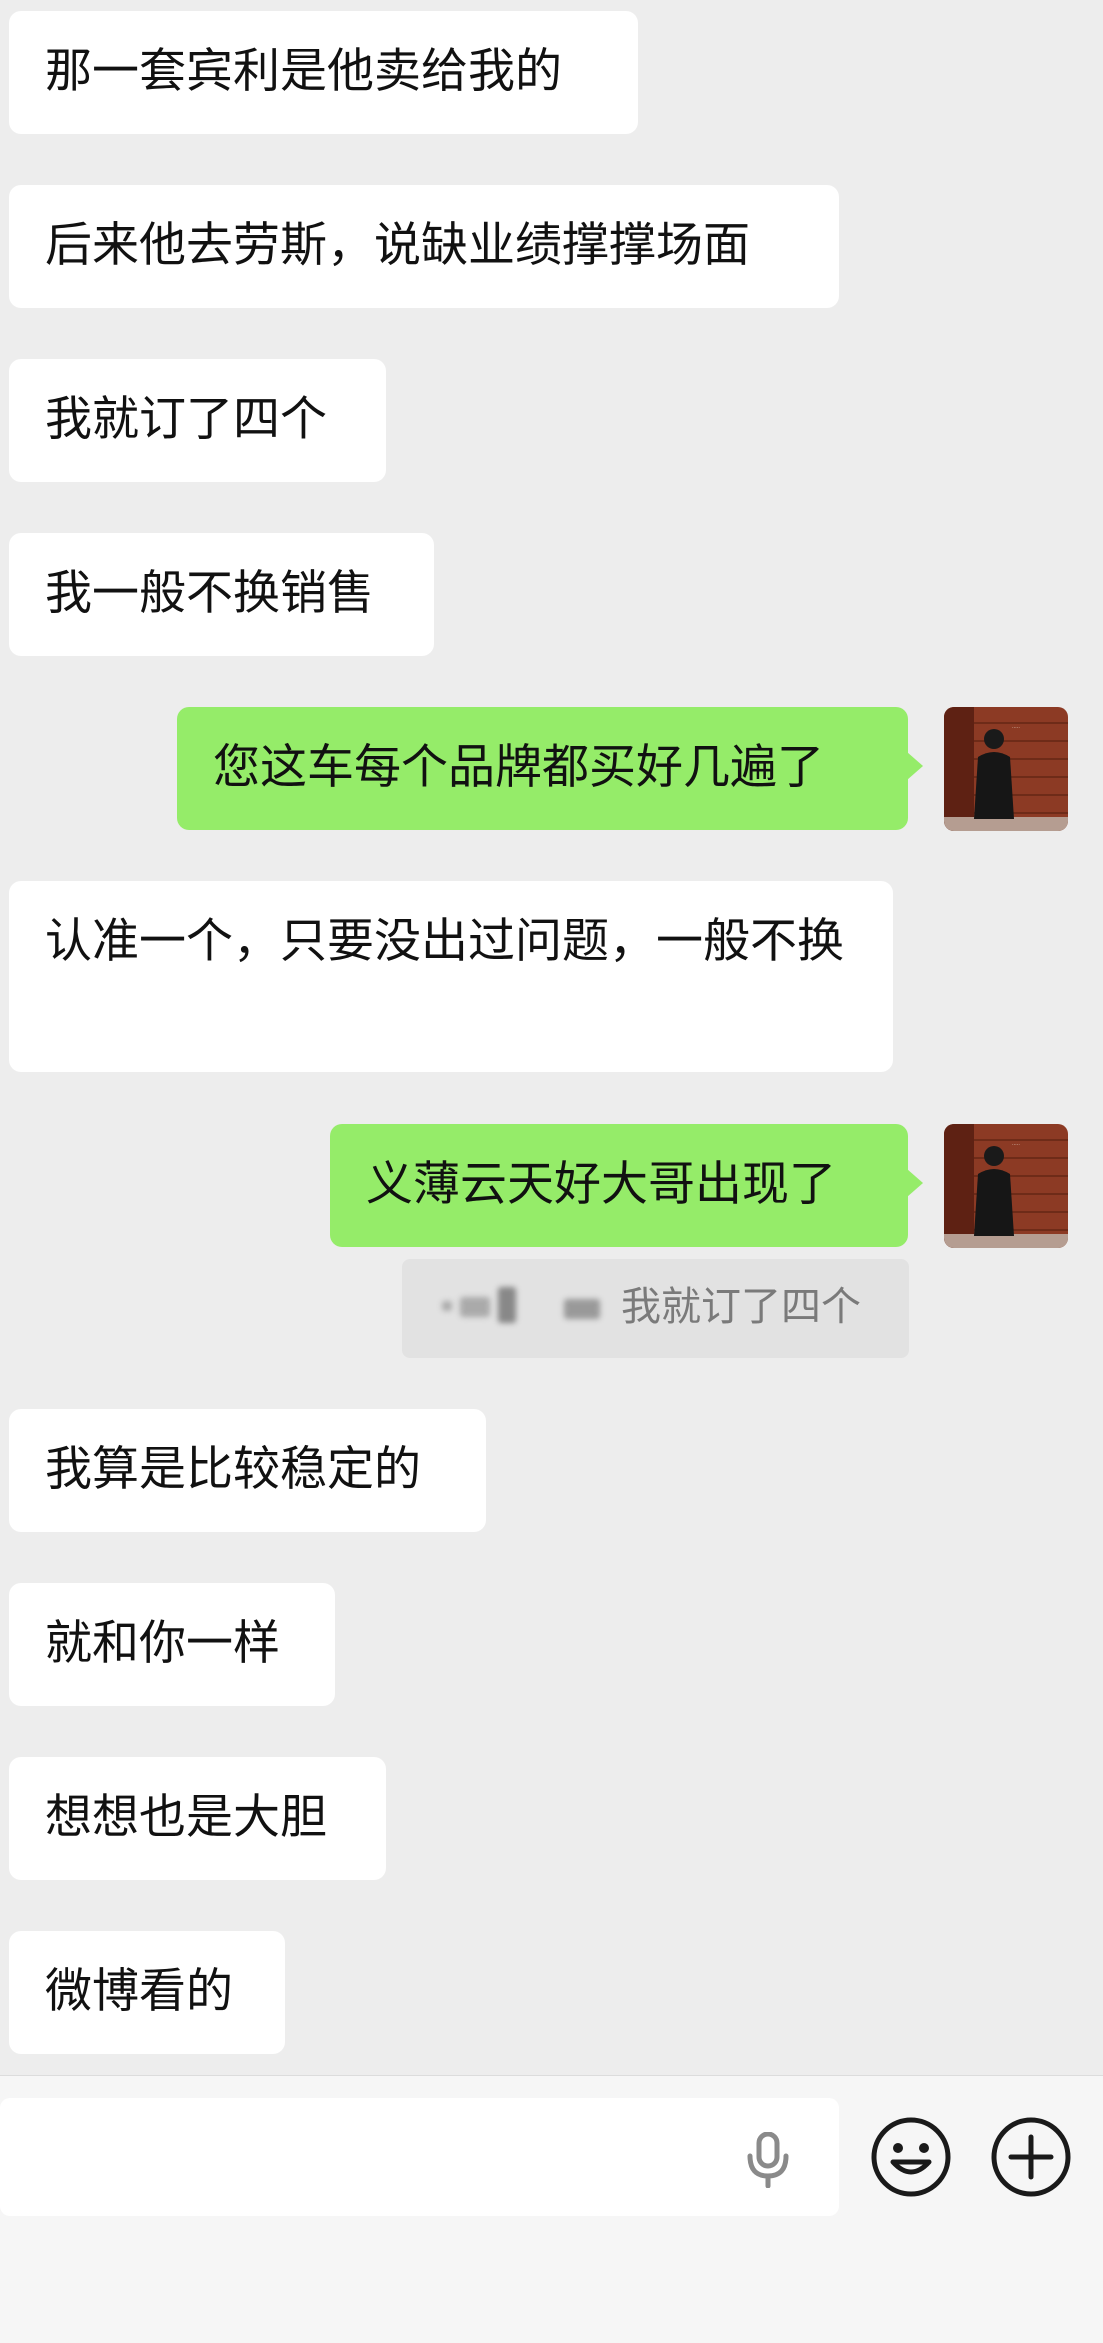  What do you see at coordinates (451, 976) in the screenshot?
I see `message-incoming: 认准一个，只要没出过问题，一般不换` at bounding box center [451, 976].